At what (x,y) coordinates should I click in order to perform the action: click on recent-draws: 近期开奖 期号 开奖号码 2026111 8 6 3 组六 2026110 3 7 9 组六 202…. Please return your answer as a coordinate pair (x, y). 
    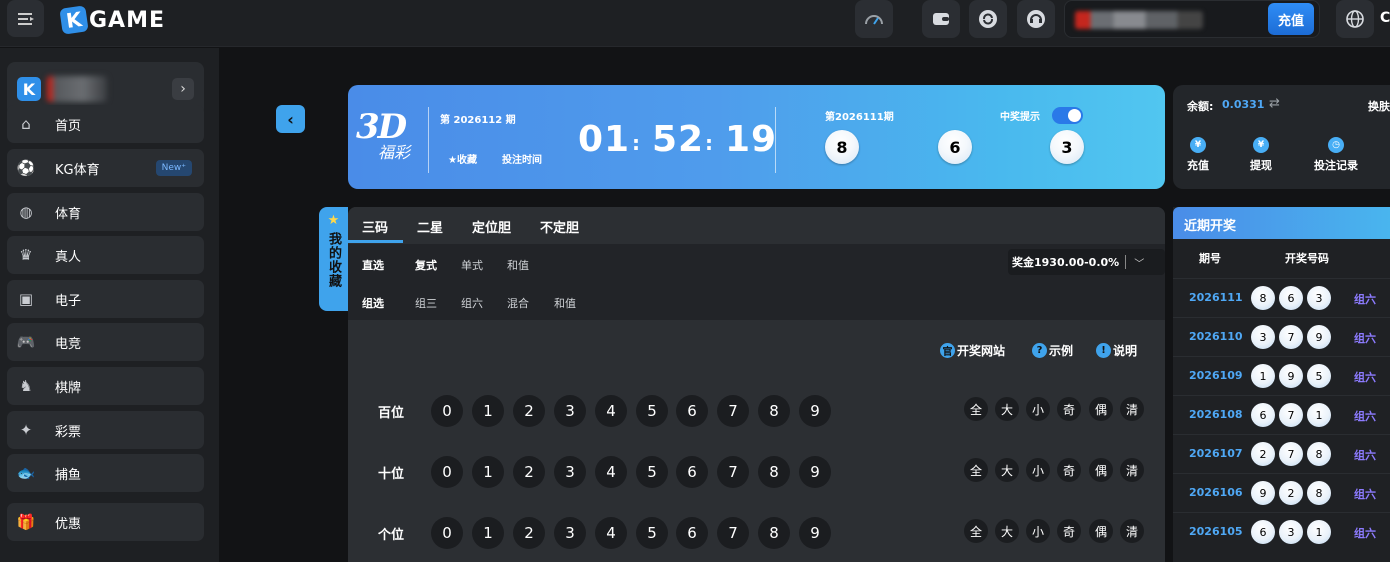
    Looking at the image, I should click on (1281, 384).